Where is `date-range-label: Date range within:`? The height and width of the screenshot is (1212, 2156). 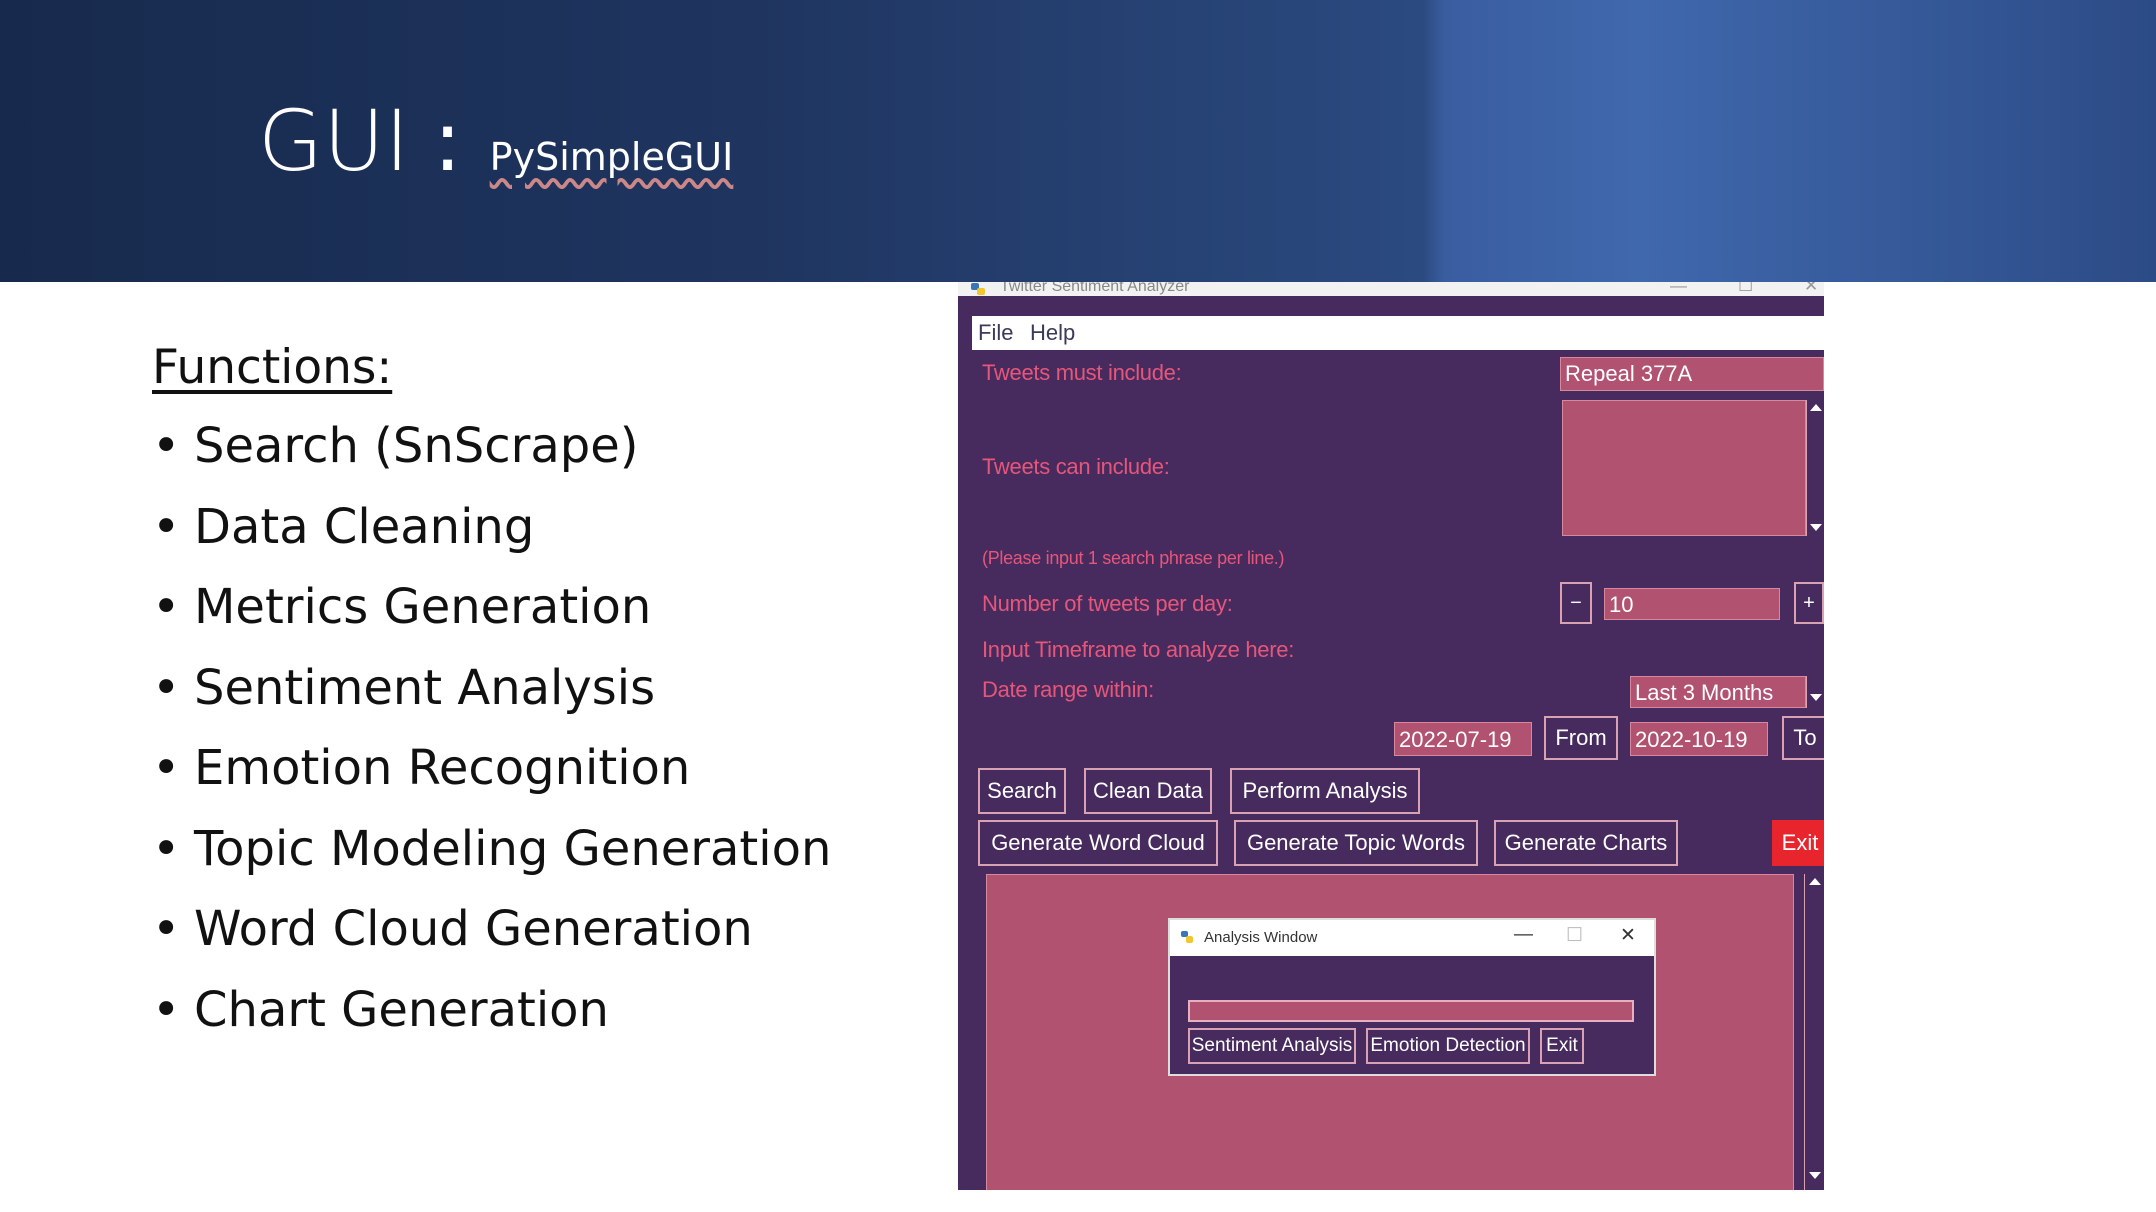 date-range-label: Date range within: is located at coordinates (1068, 689).